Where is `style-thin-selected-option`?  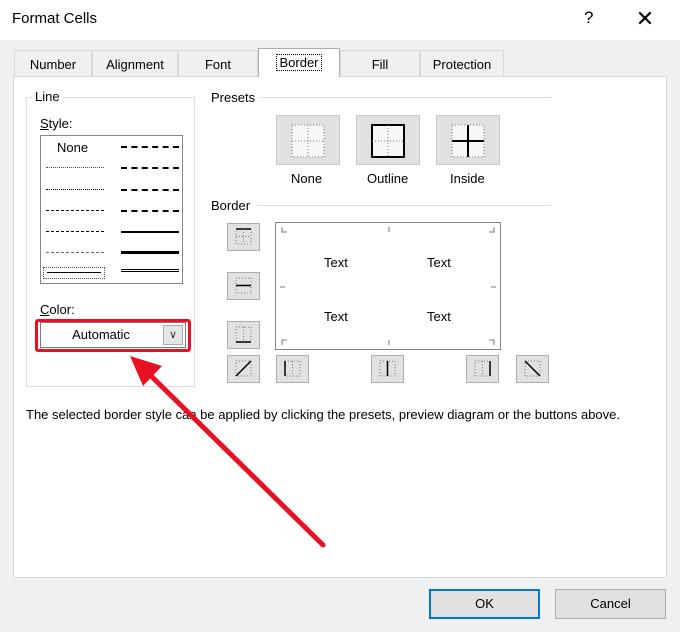 style-thin-selected-option is located at coordinates (74, 273).